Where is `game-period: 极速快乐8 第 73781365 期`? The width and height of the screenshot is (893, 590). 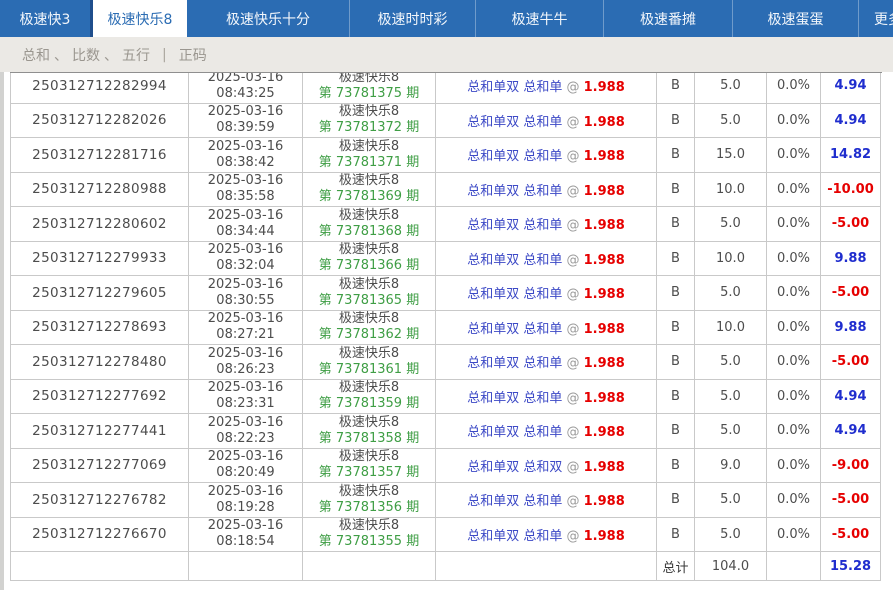 game-period: 极速快乐8 第 73781365 期 is located at coordinates (369, 293).